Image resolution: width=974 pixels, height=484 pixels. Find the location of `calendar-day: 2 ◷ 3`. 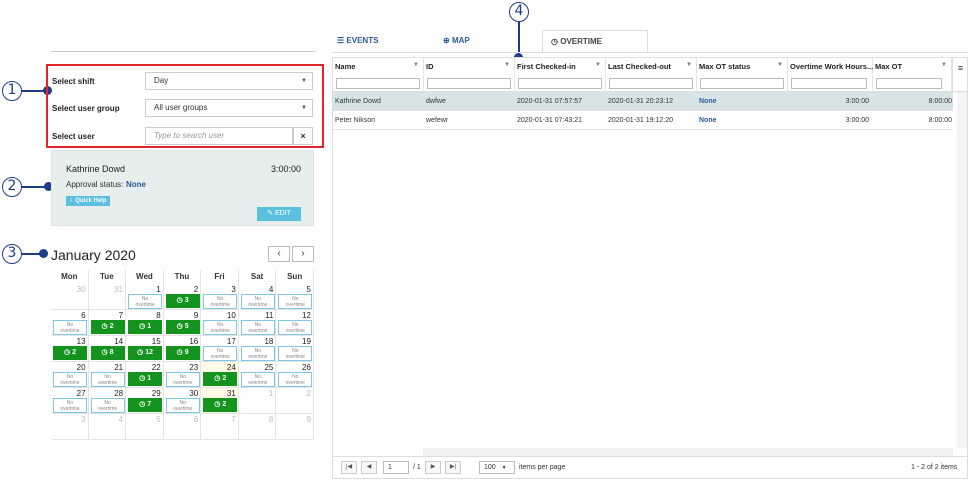

calendar-day: 2 ◷ 3 is located at coordinates (182, 297).